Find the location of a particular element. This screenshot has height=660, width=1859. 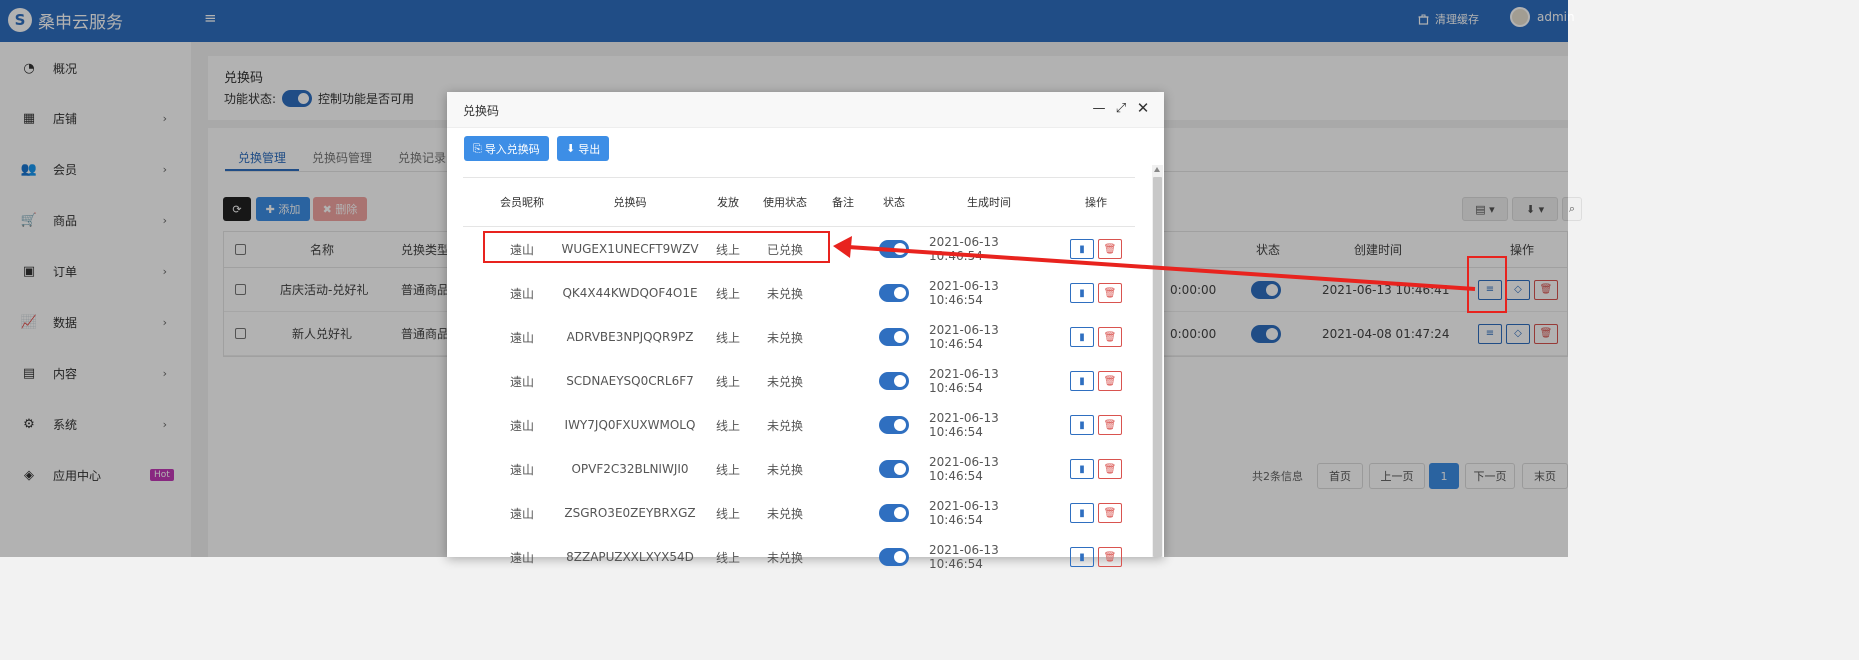

row-code: ADRVBE3NPJQQR9PZ is located at coordinates (630, 337).